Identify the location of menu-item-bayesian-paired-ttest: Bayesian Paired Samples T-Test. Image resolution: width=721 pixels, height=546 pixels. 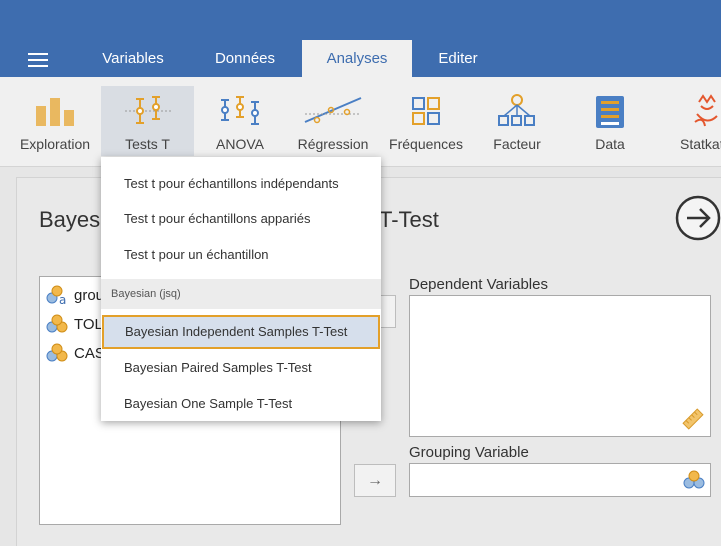
(241, 368).